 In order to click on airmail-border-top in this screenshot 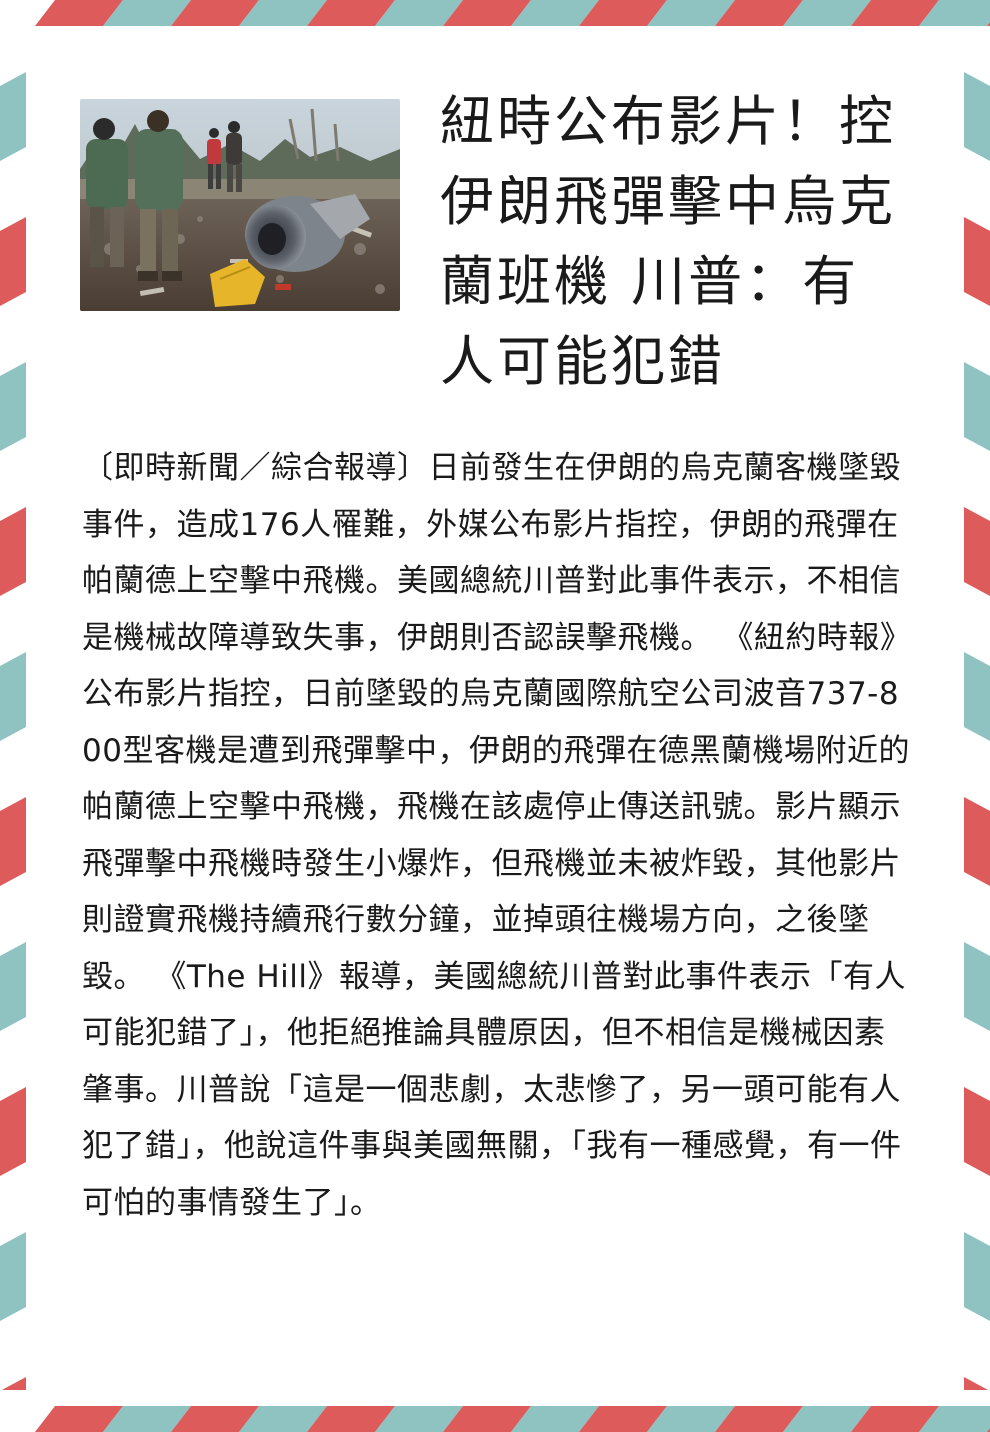, I will do `click(495, 15)`.